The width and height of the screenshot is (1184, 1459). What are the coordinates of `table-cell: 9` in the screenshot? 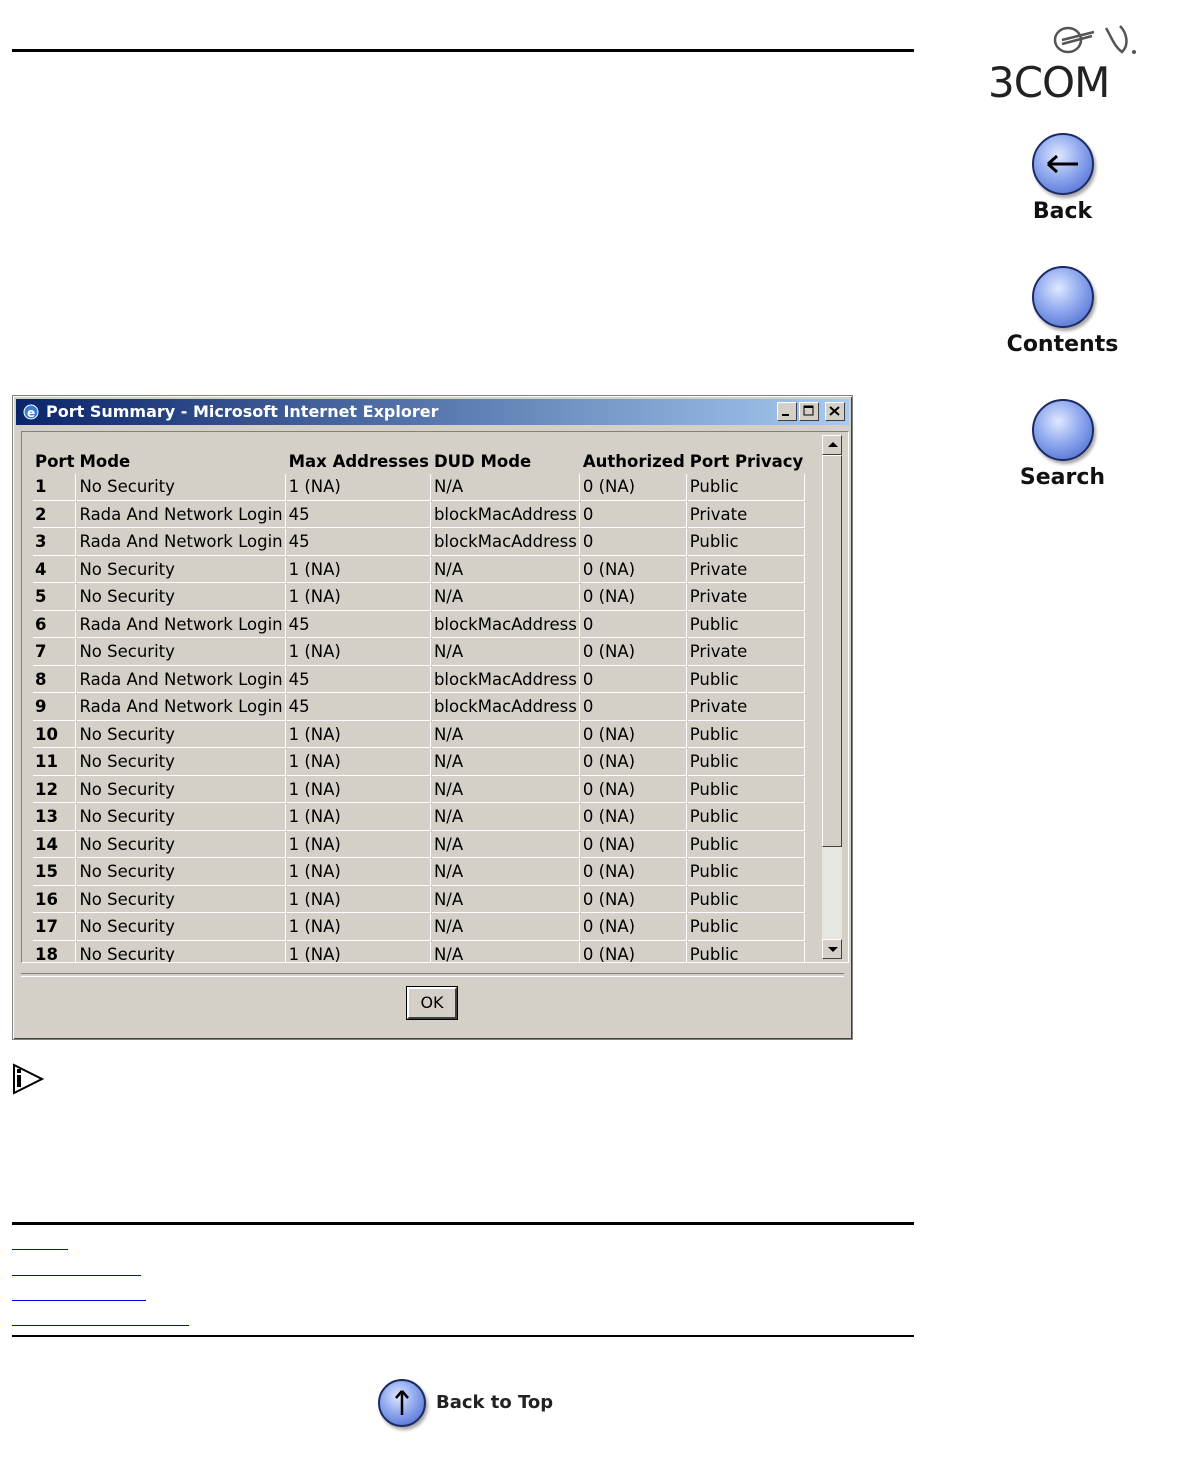 It's located at (55, 707).